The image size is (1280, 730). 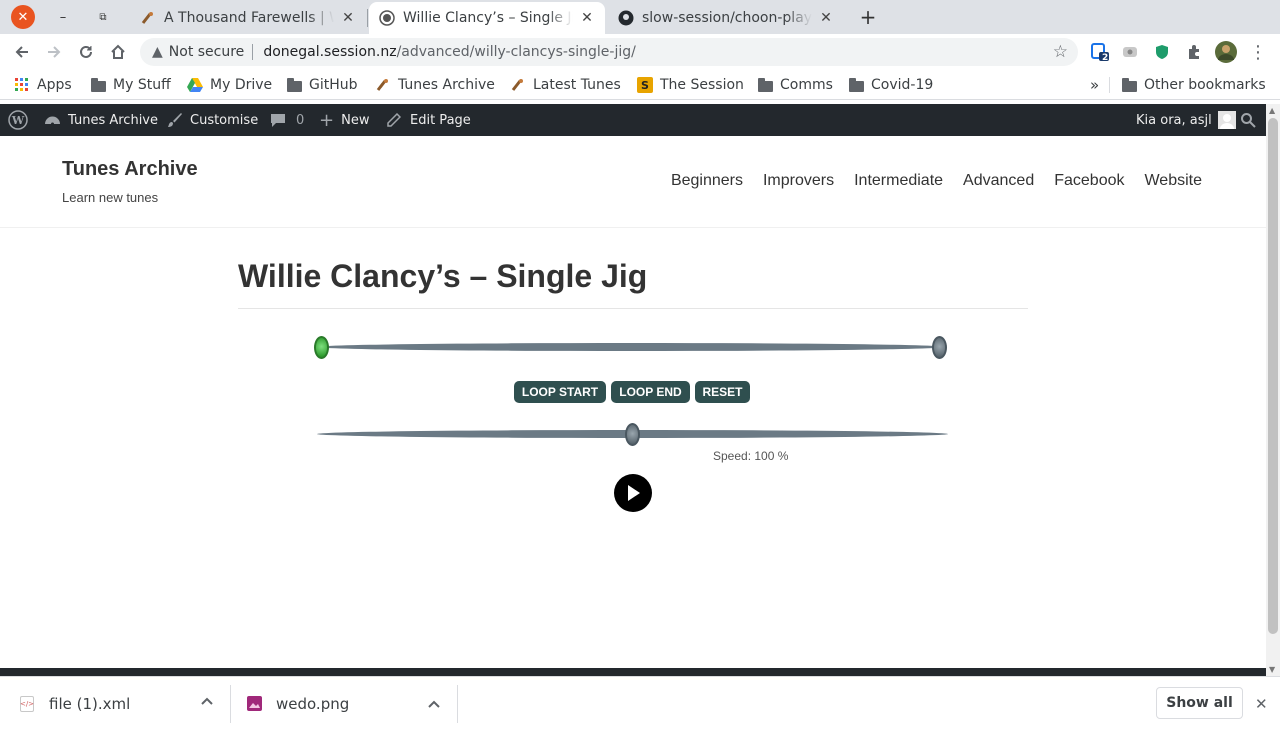 What do you see at coordinates (90, 703) in the screenshot?
I see `download-filename: file (1).xml` at bounding box center [90, 703].